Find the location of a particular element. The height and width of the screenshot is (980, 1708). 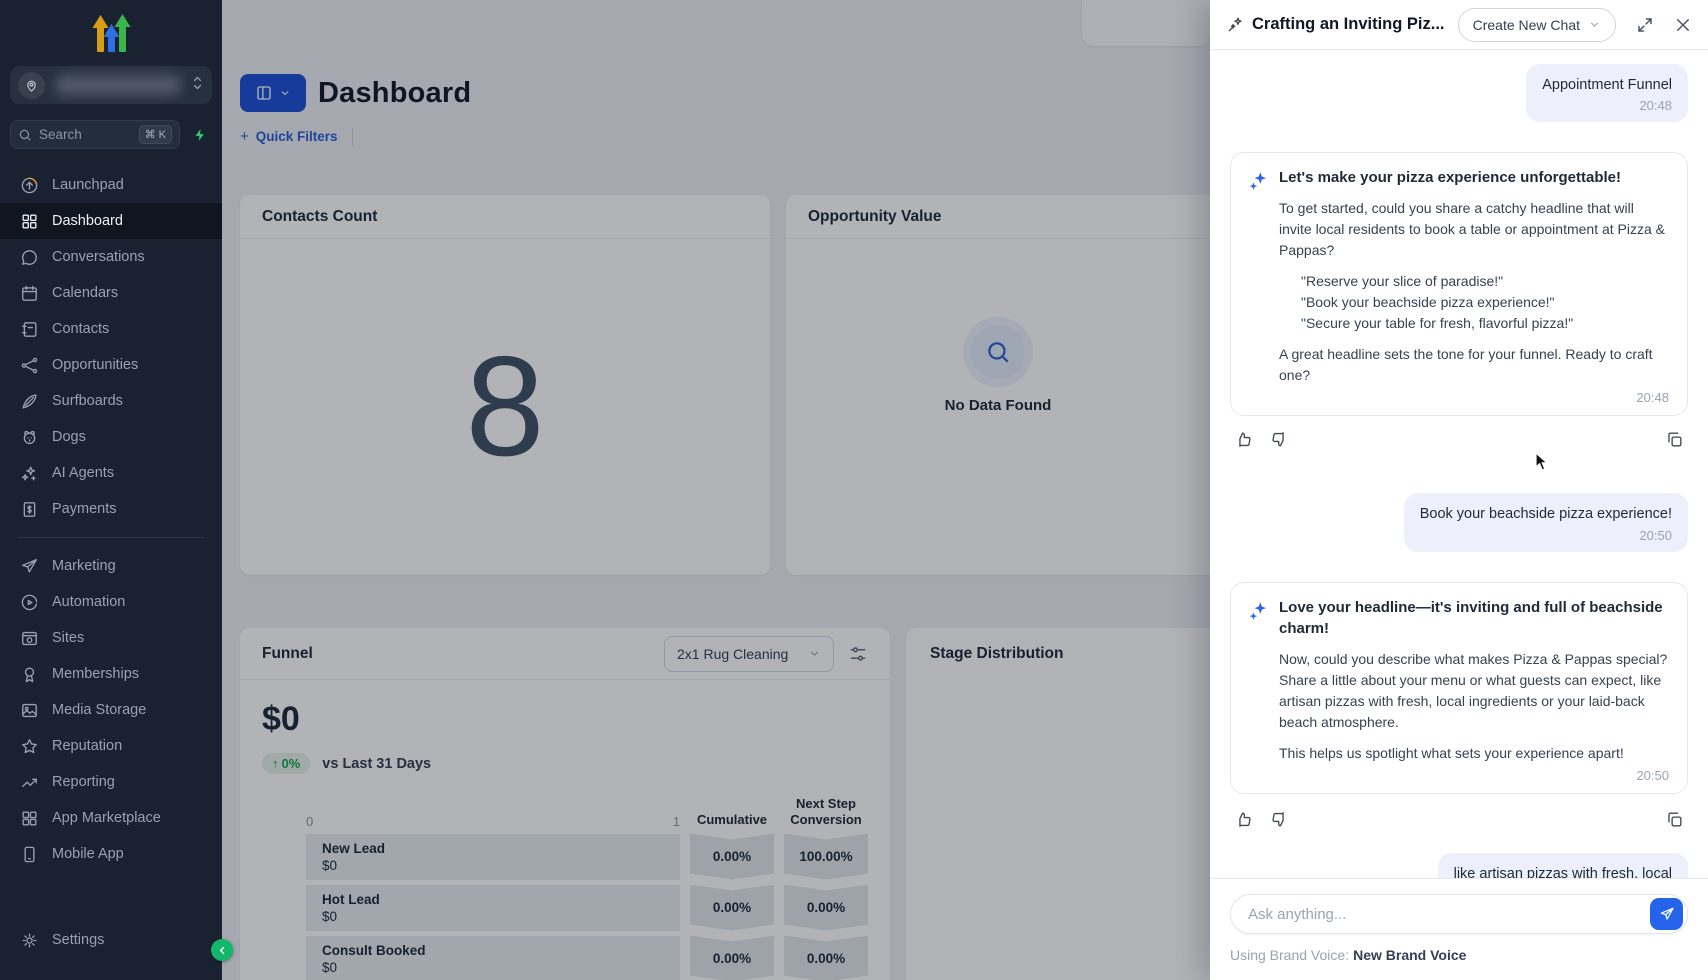

quick-filters-button: + Quick Filters is located at coordinates (289, 136).